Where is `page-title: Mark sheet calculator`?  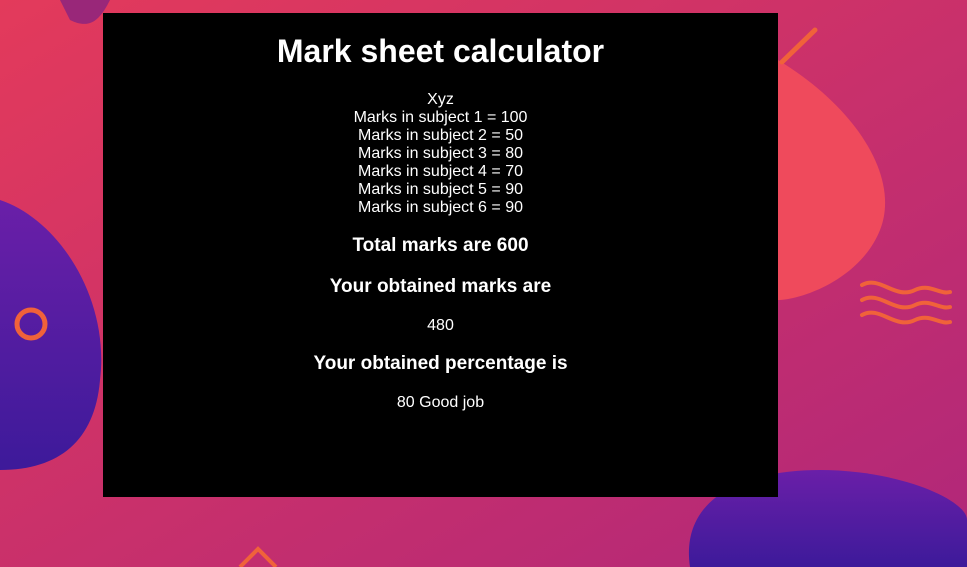
page-title: Mark sheet calculator is located at coordinates (440, 51).